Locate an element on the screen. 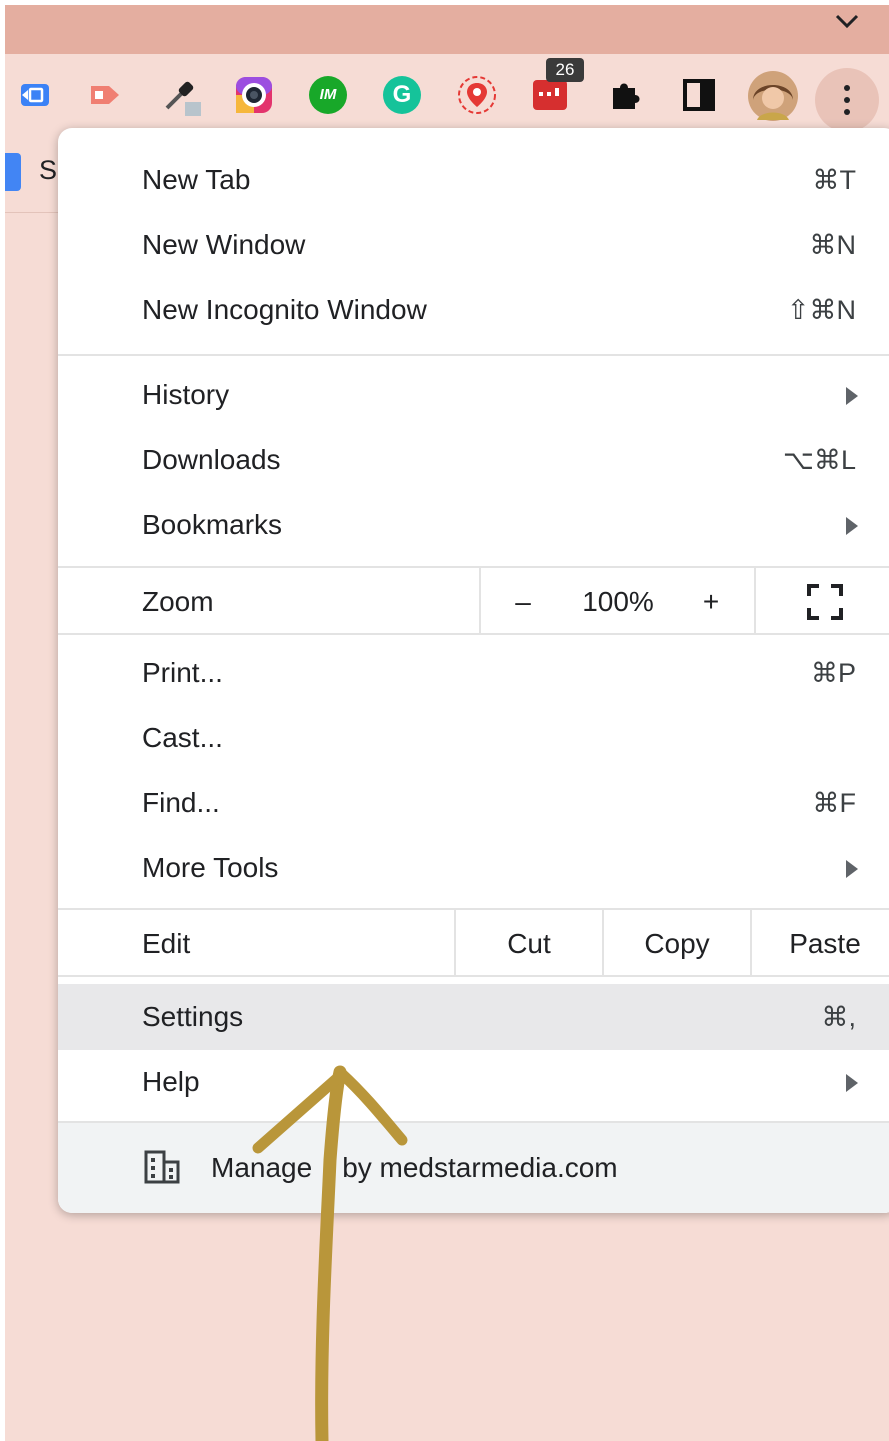 This screenshot has height=1441, width=889. menu-item-label: History is located at coordinates (186, 394).